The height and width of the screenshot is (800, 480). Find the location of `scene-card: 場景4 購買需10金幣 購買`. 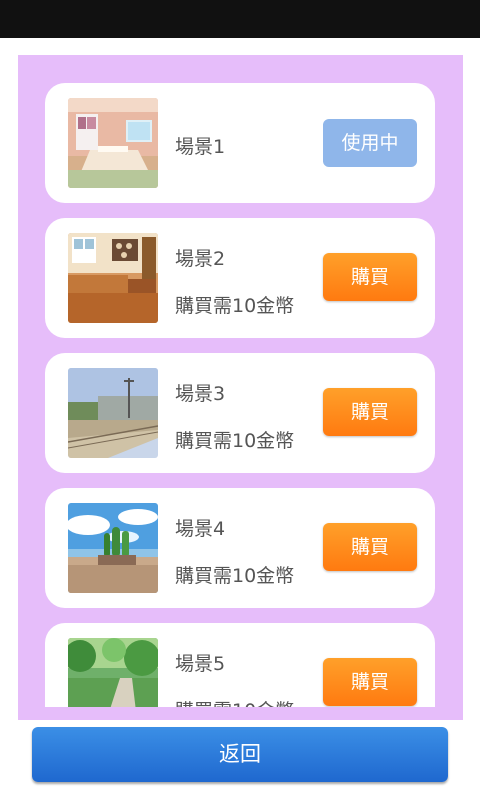

scene-card: 場景4 購買需10金幣 購買 is located at coordinates (240, 548).